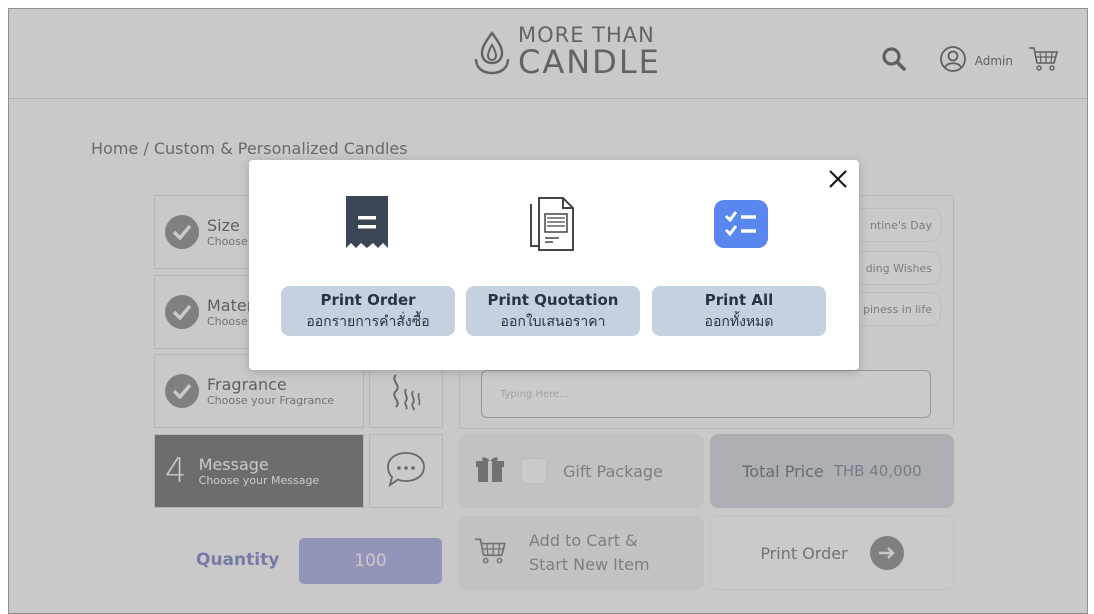 Image resolution: width=1094 pixels, height=614 pixels. What do you see at coordinates (739, 300) in the screenshot?
I see `option-label-en: Print All` at bounding box center [739, 300].